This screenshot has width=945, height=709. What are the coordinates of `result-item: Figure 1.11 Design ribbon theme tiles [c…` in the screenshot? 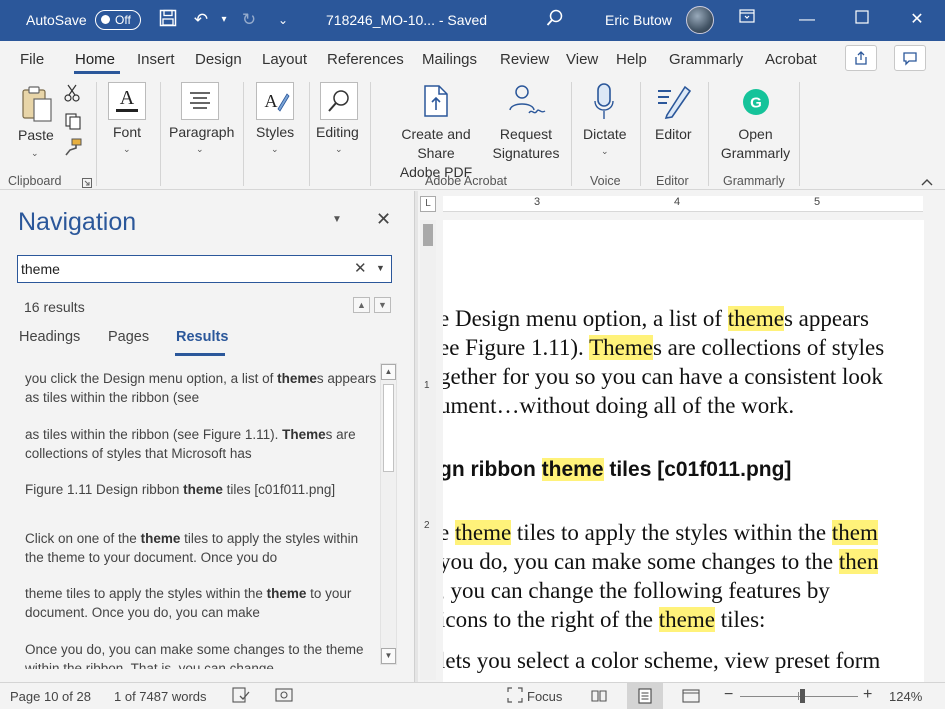 It's located at (201, 489).